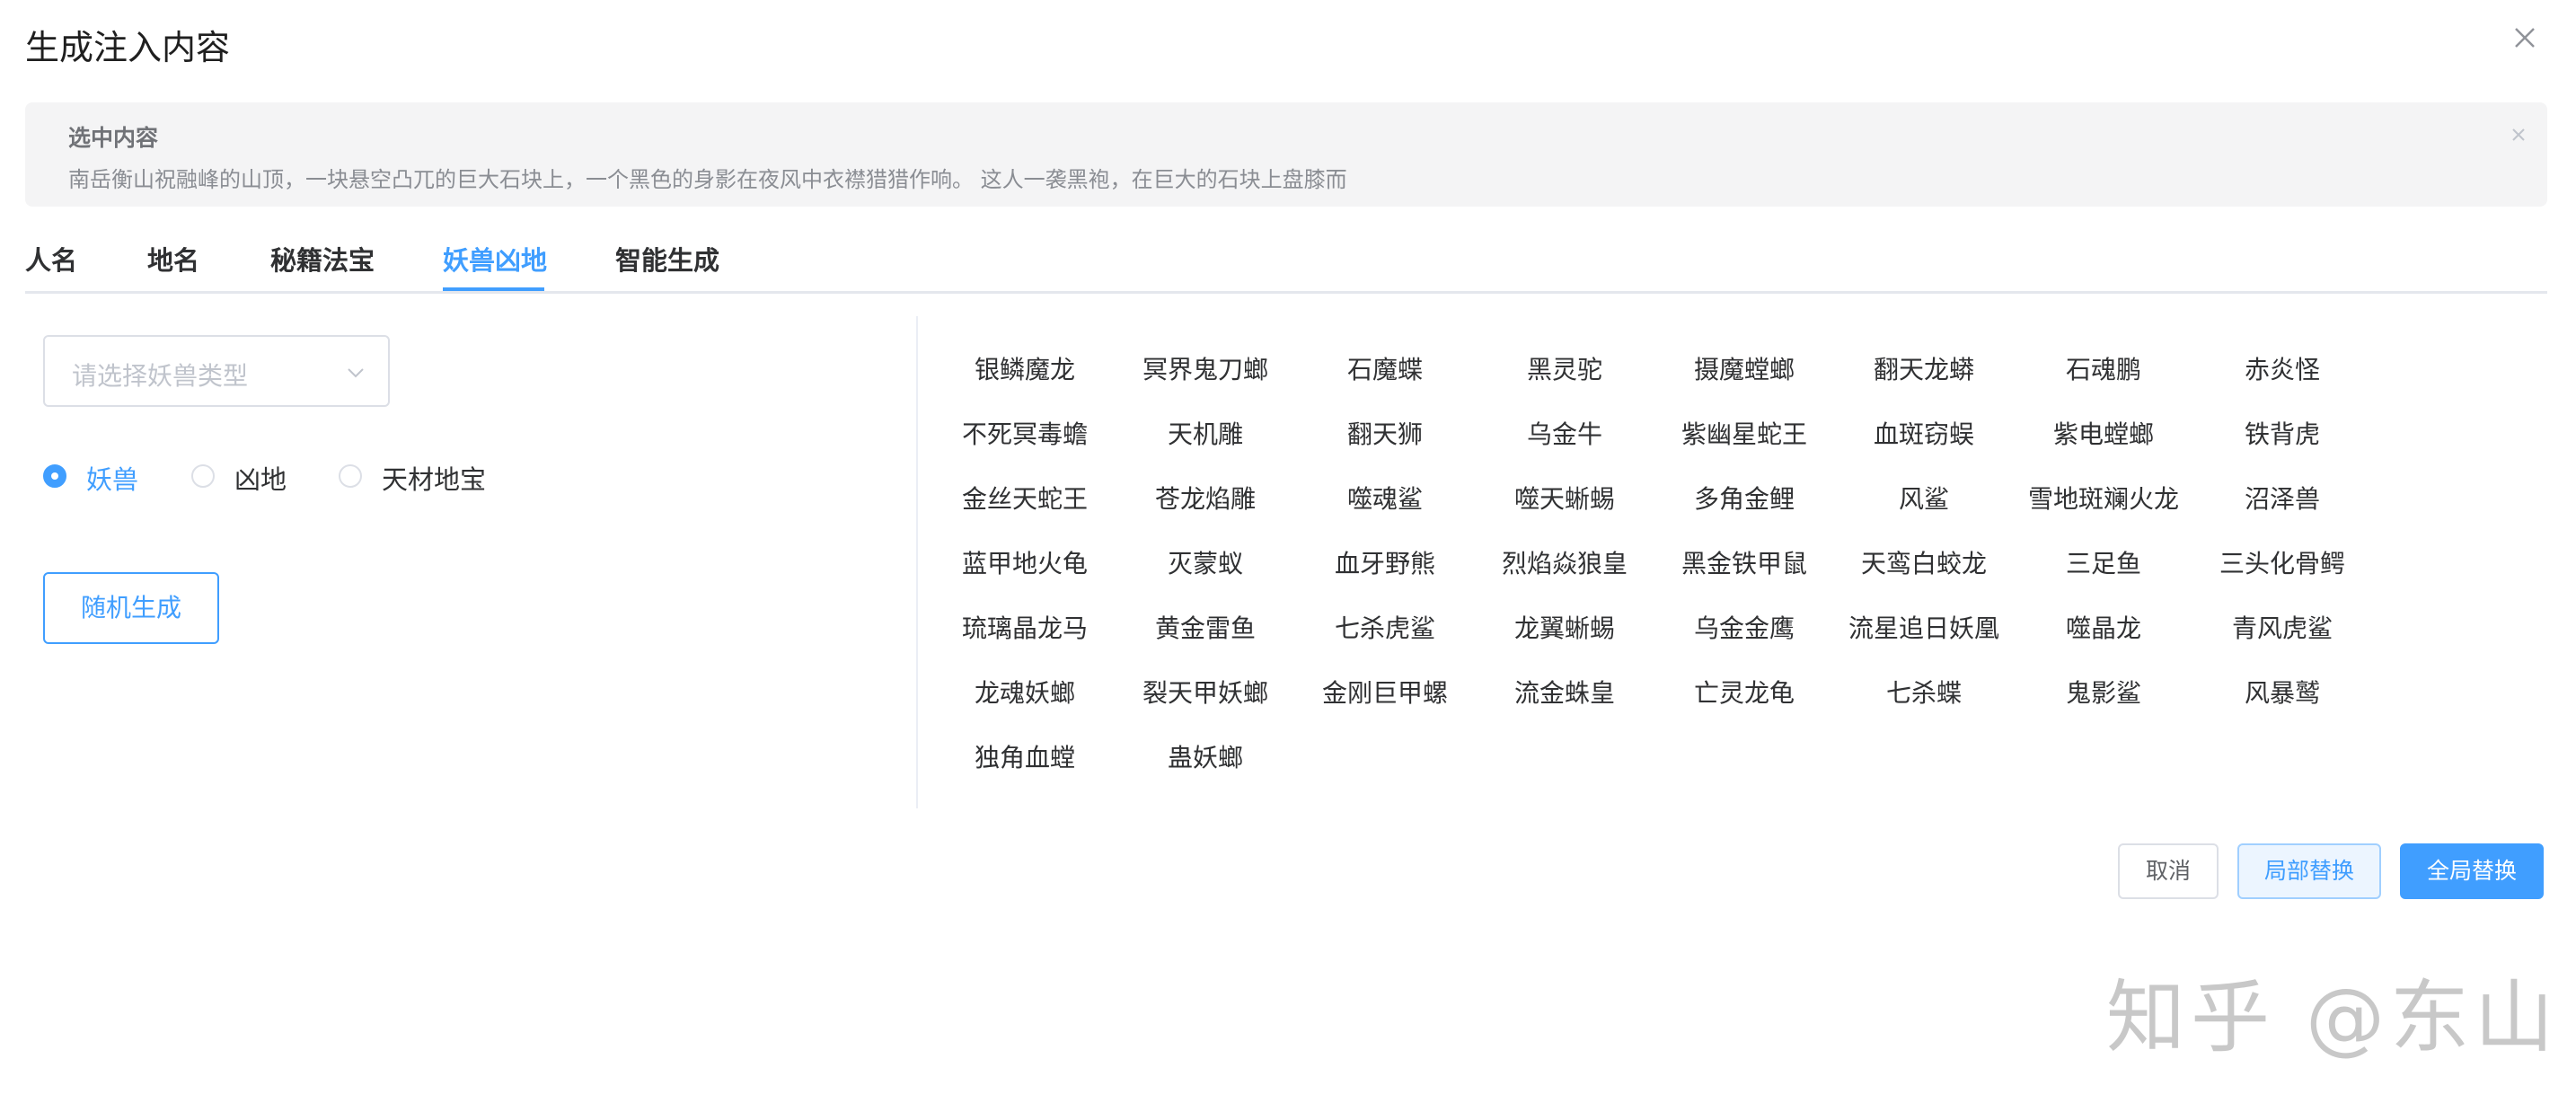  What do you see at coordinates (112, 479) in the screenshot?
I see `radio-label: 妖兽` at bounding box center [112, 479].